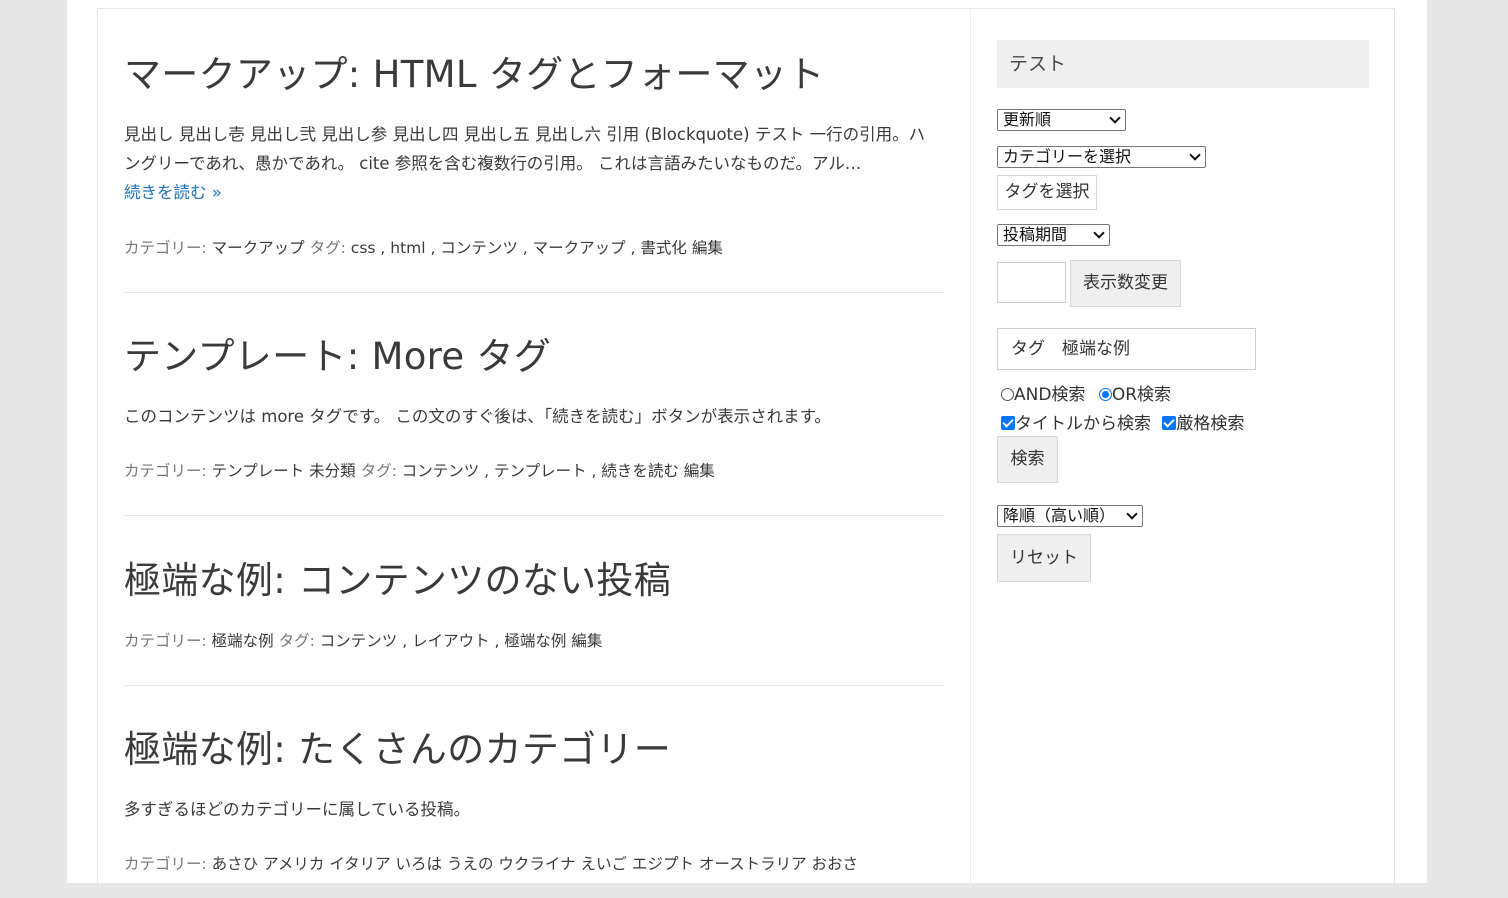 The image size is (1508, 898). Describe the element at coordinates (1169, 423) in the screenshot. I see `strict-search-checkbox` at that location.